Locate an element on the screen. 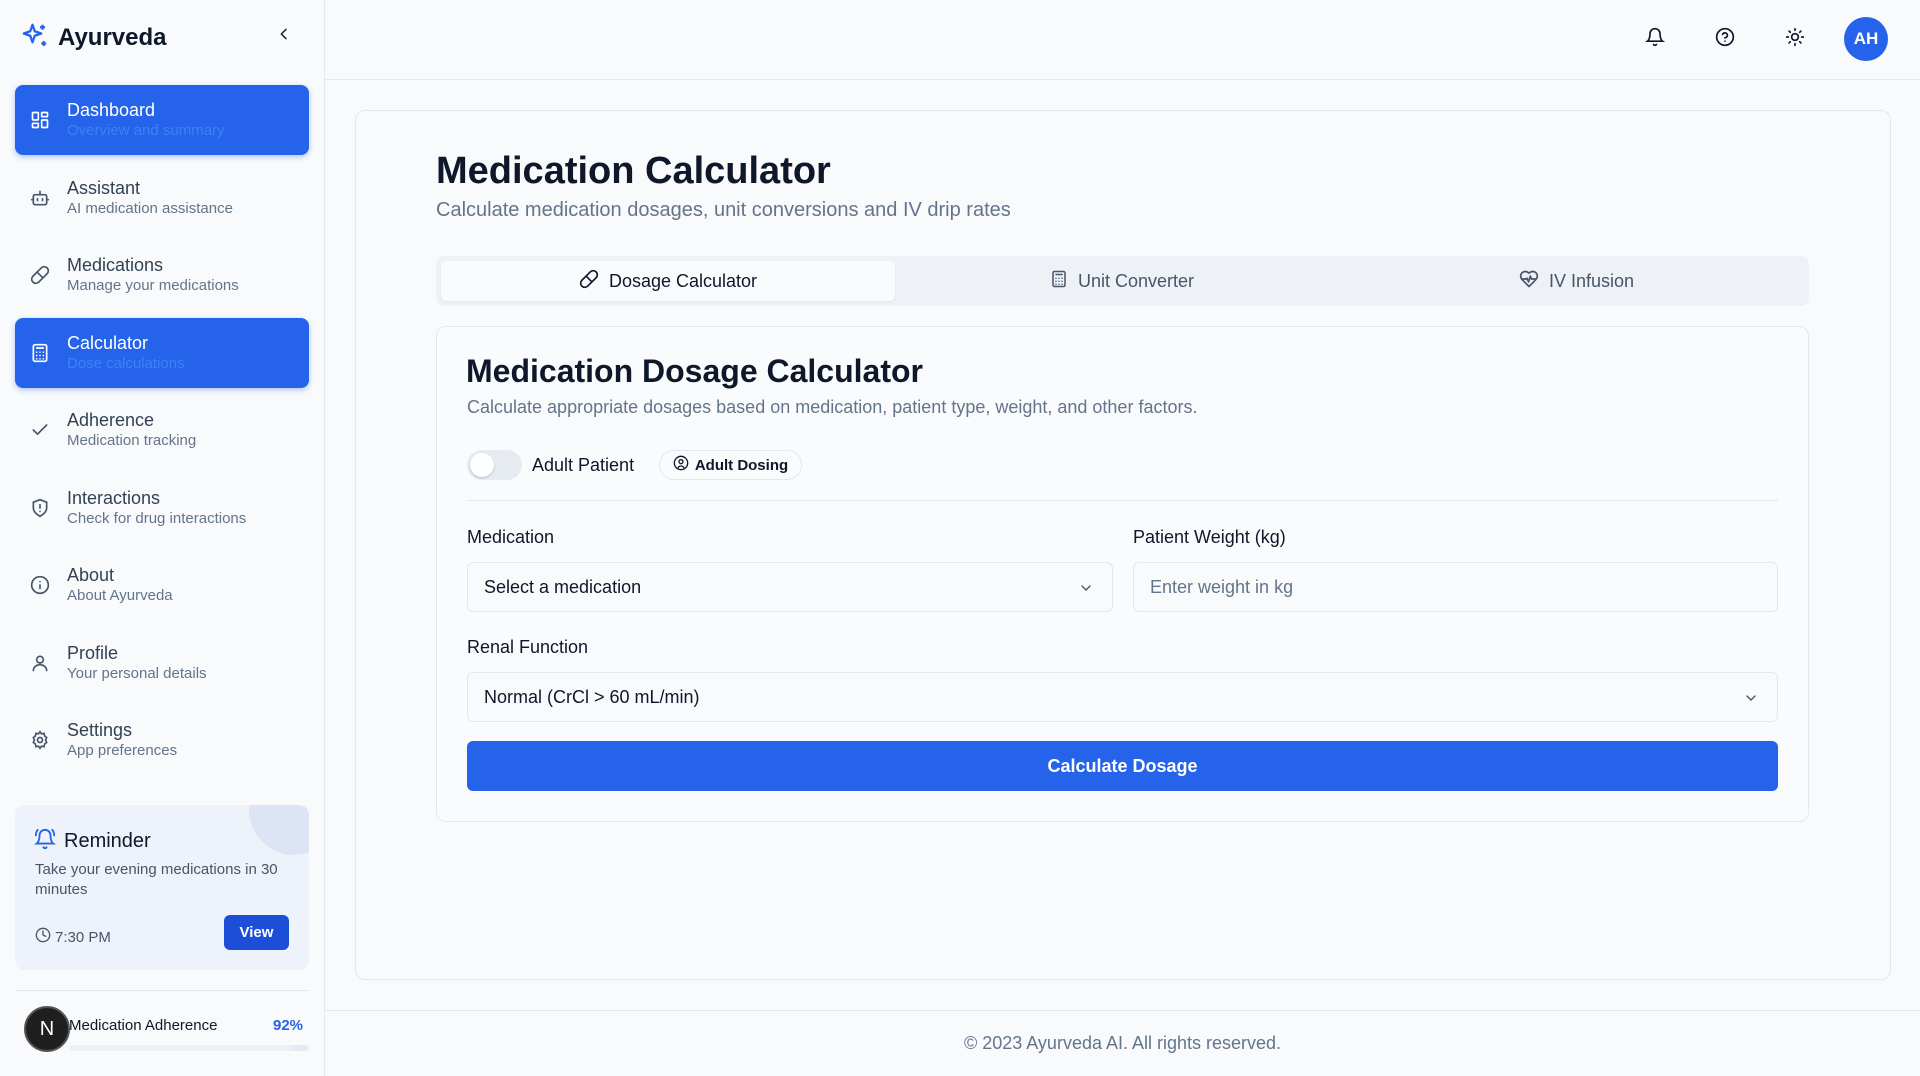 The width and height of the screenshot is (1920, 1076). tab-unit-converter: Unit Converter is located at coordinates (1122, 281).